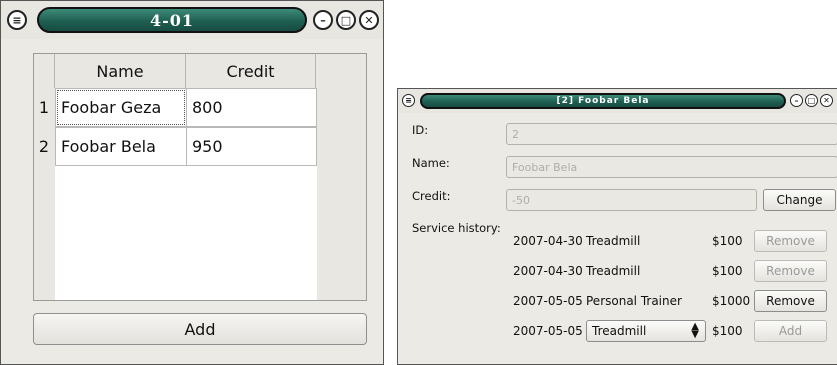 The image size is (837, 365). Describe the element at coordinates (603, 101) in the screenshot. I see `window-title: [2] Foobar Bela` at that location.